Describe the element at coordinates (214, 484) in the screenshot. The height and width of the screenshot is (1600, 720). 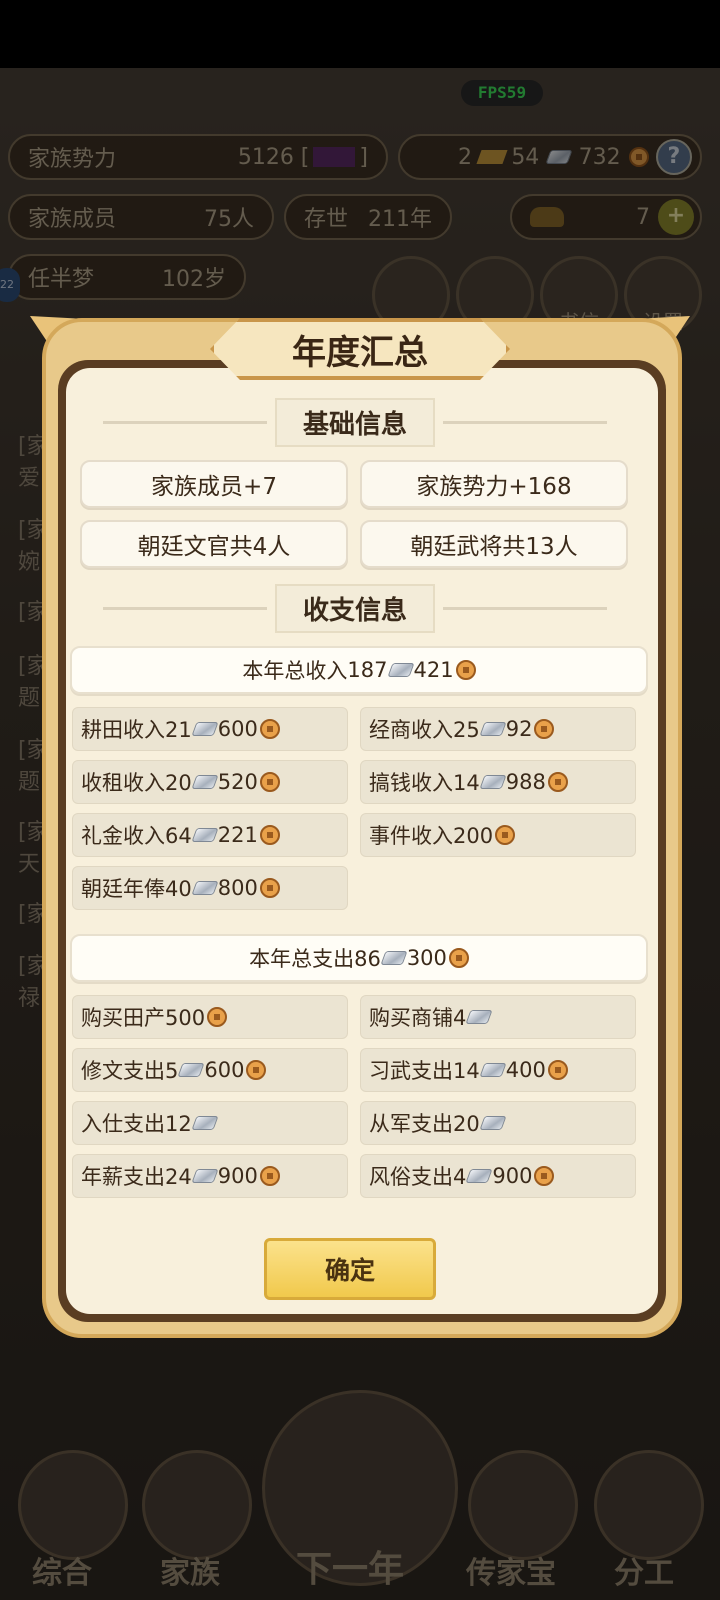
I see `members-change-card: 家族成员+7` at that location.